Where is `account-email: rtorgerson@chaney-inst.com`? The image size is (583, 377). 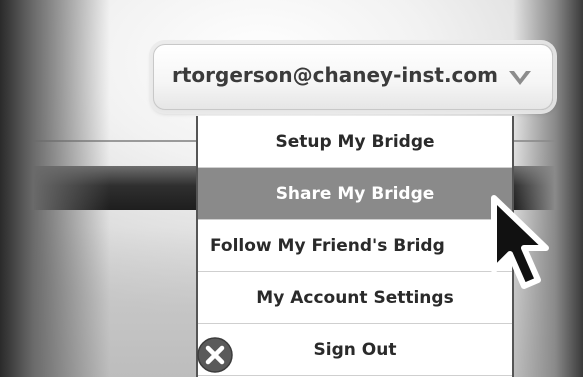
account-email: rtorgerson@chaney-inst.com is located at coordinates (335, 75).